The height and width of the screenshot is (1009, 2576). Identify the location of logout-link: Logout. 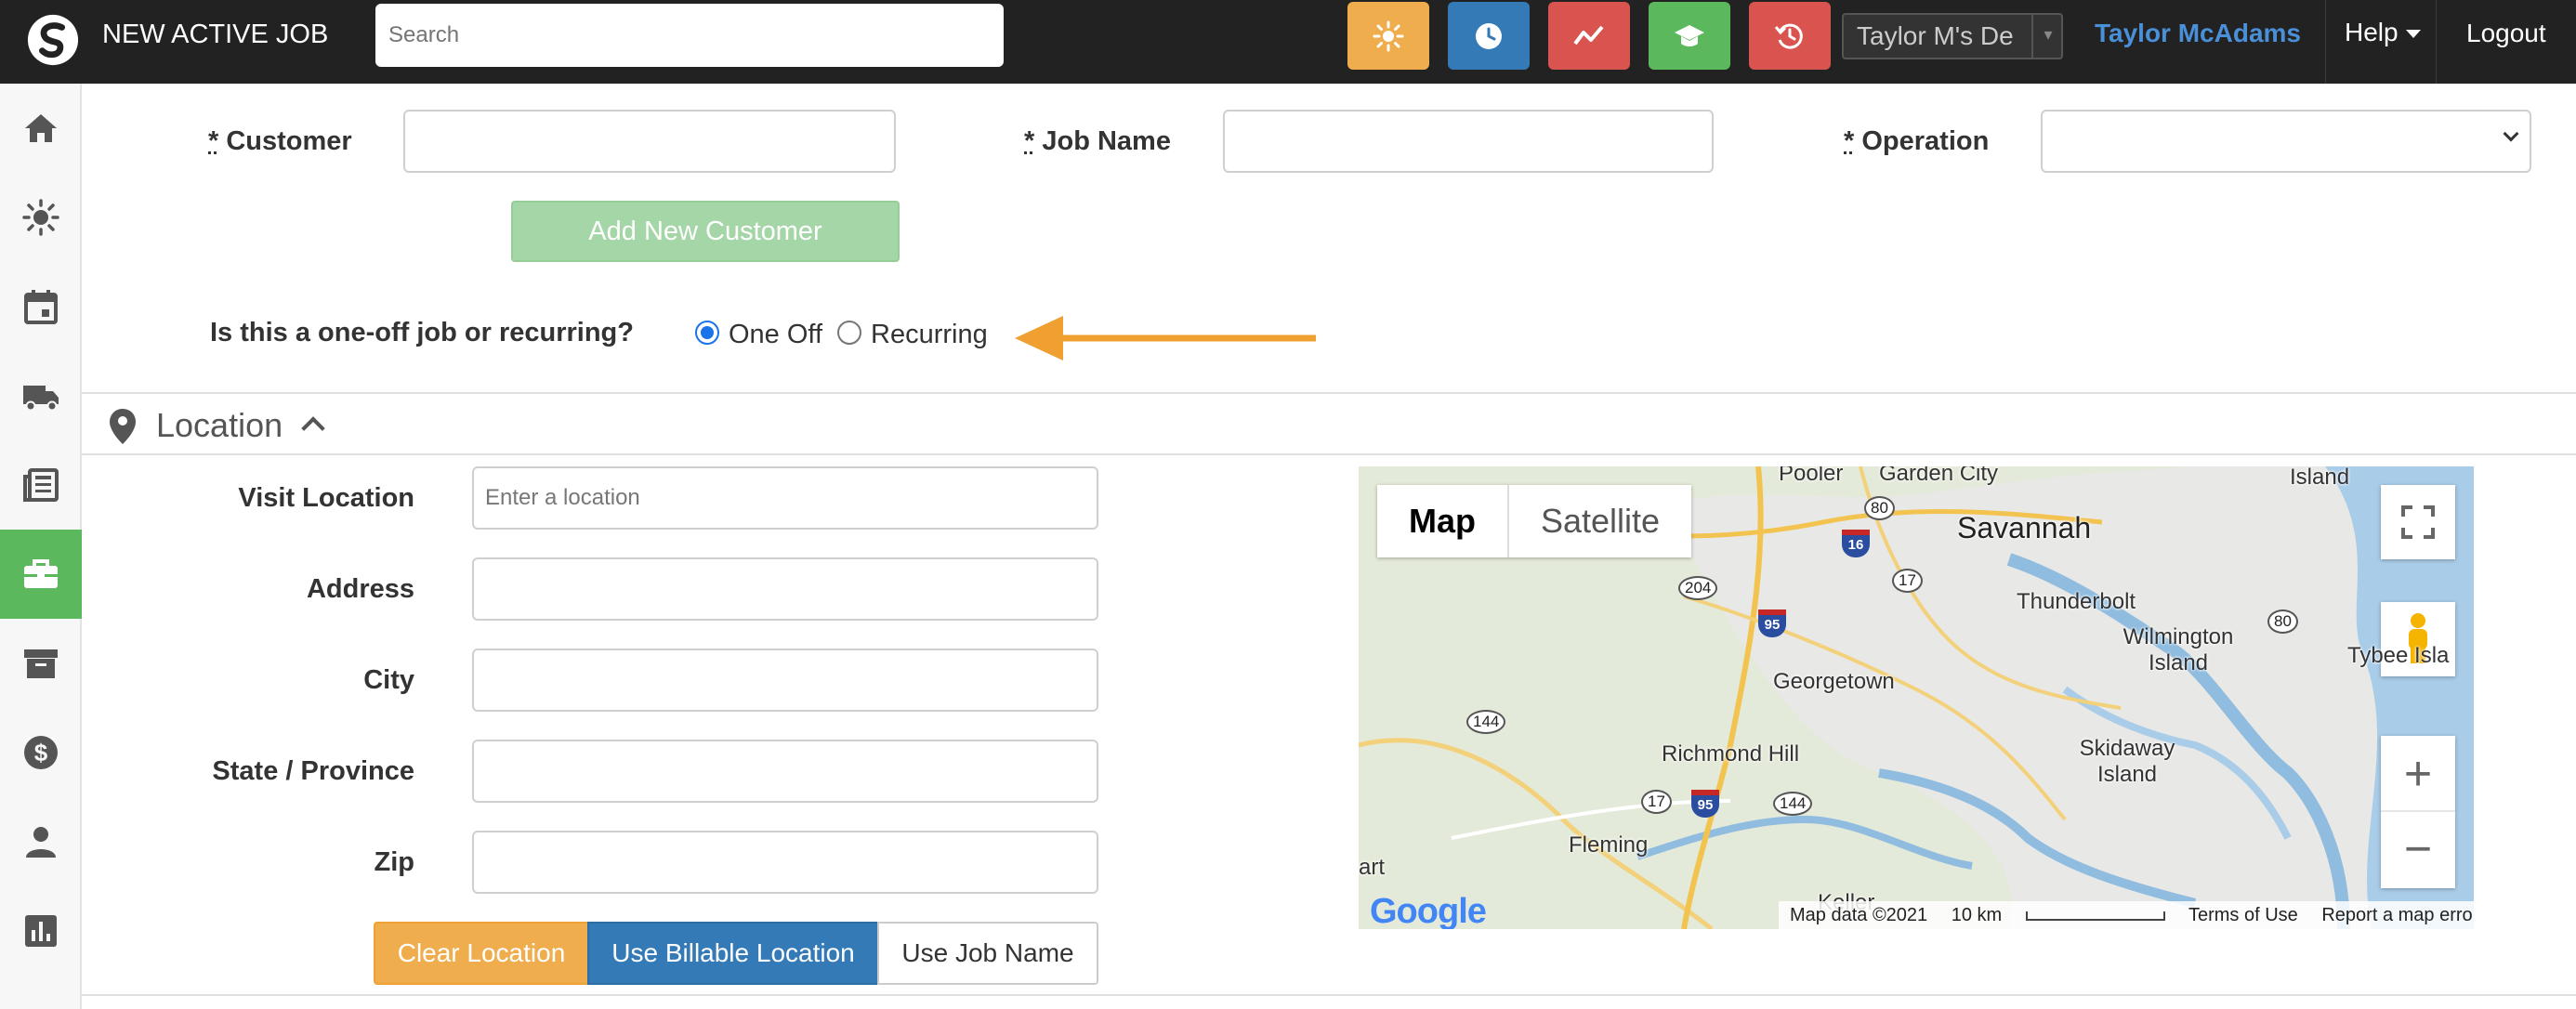
(2506, 33).